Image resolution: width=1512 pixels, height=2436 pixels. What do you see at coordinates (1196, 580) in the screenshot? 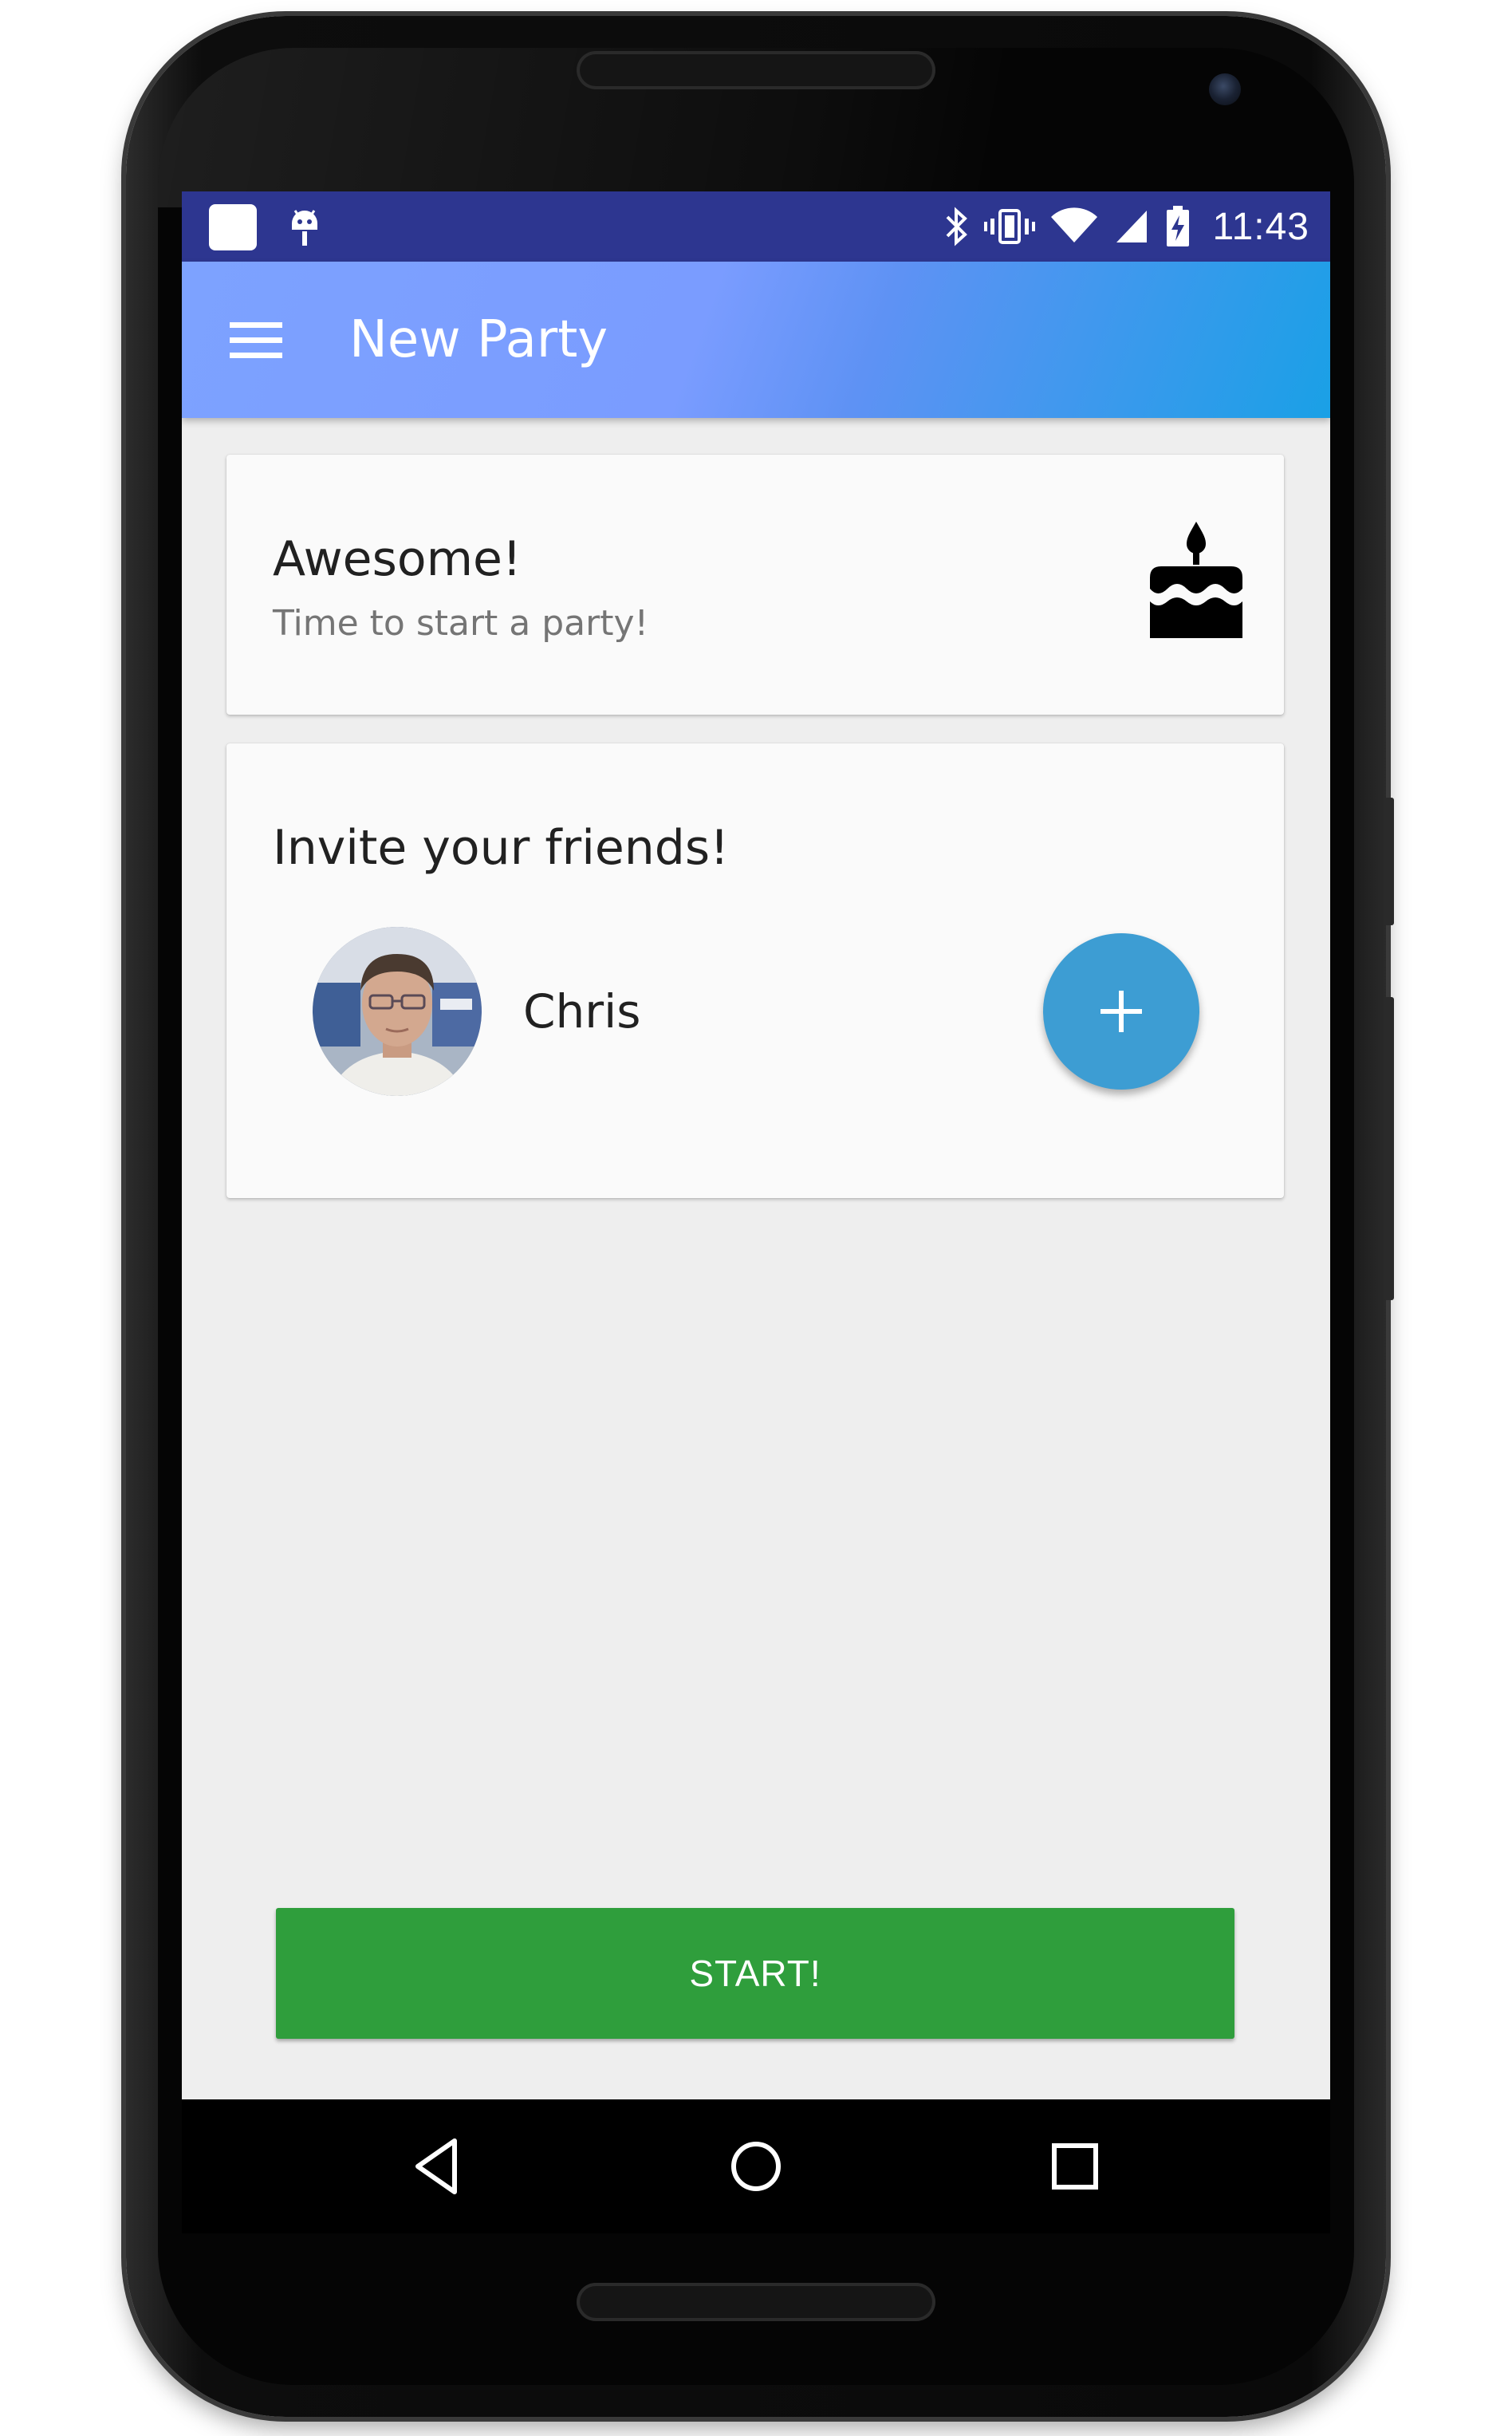
I see `cake-icon` at bounding box center [1196, 580].